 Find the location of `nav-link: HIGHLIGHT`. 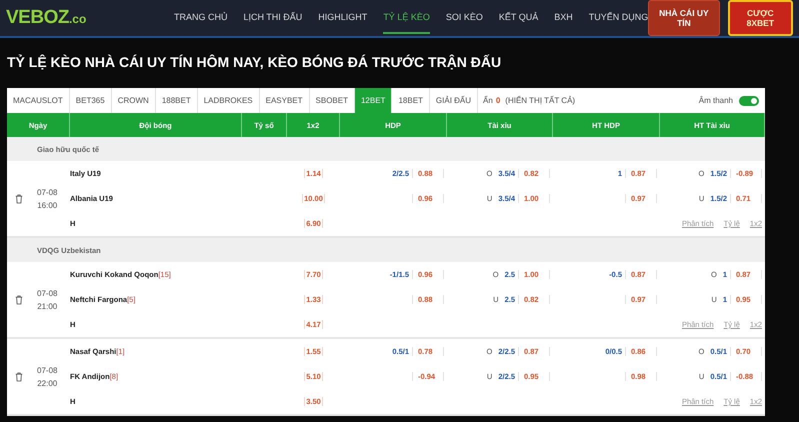

nav-link: HIGHLIGHT is located at coordinates (343, 18).